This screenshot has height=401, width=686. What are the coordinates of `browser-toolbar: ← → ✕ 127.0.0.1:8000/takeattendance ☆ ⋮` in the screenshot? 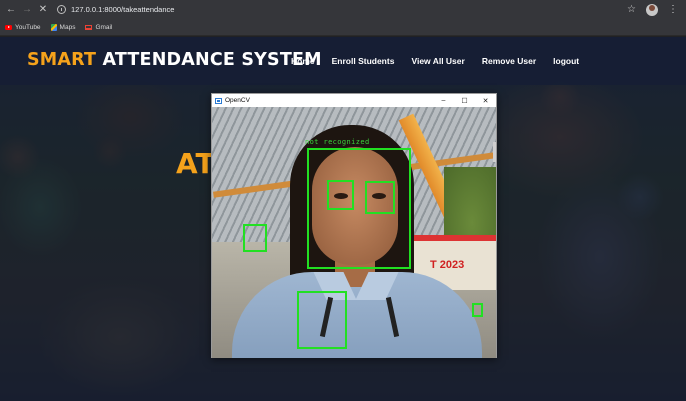 It's located at (343, 9).